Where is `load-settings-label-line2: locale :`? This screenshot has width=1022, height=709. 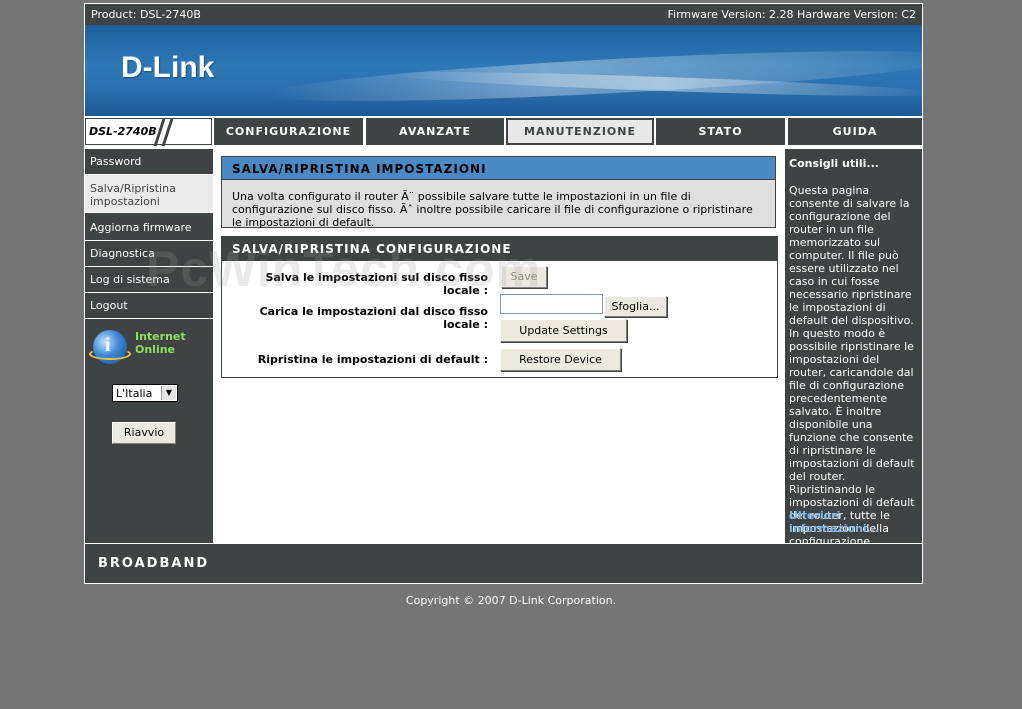 load-settings-label-line2: locale : is located at coordinates (465, 324).